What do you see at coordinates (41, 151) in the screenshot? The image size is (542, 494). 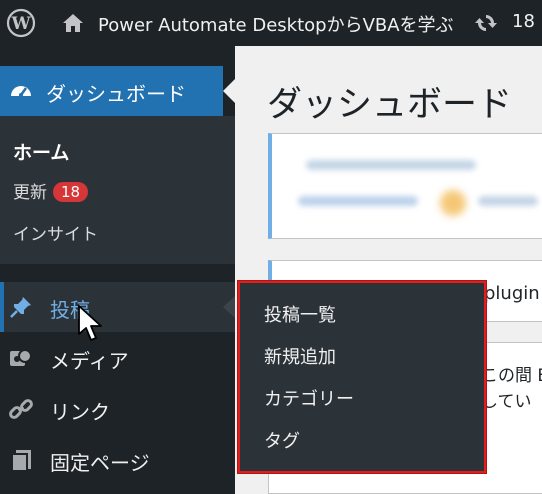 I see `submenu-home: ホーム` at bounding box center [41, 151].